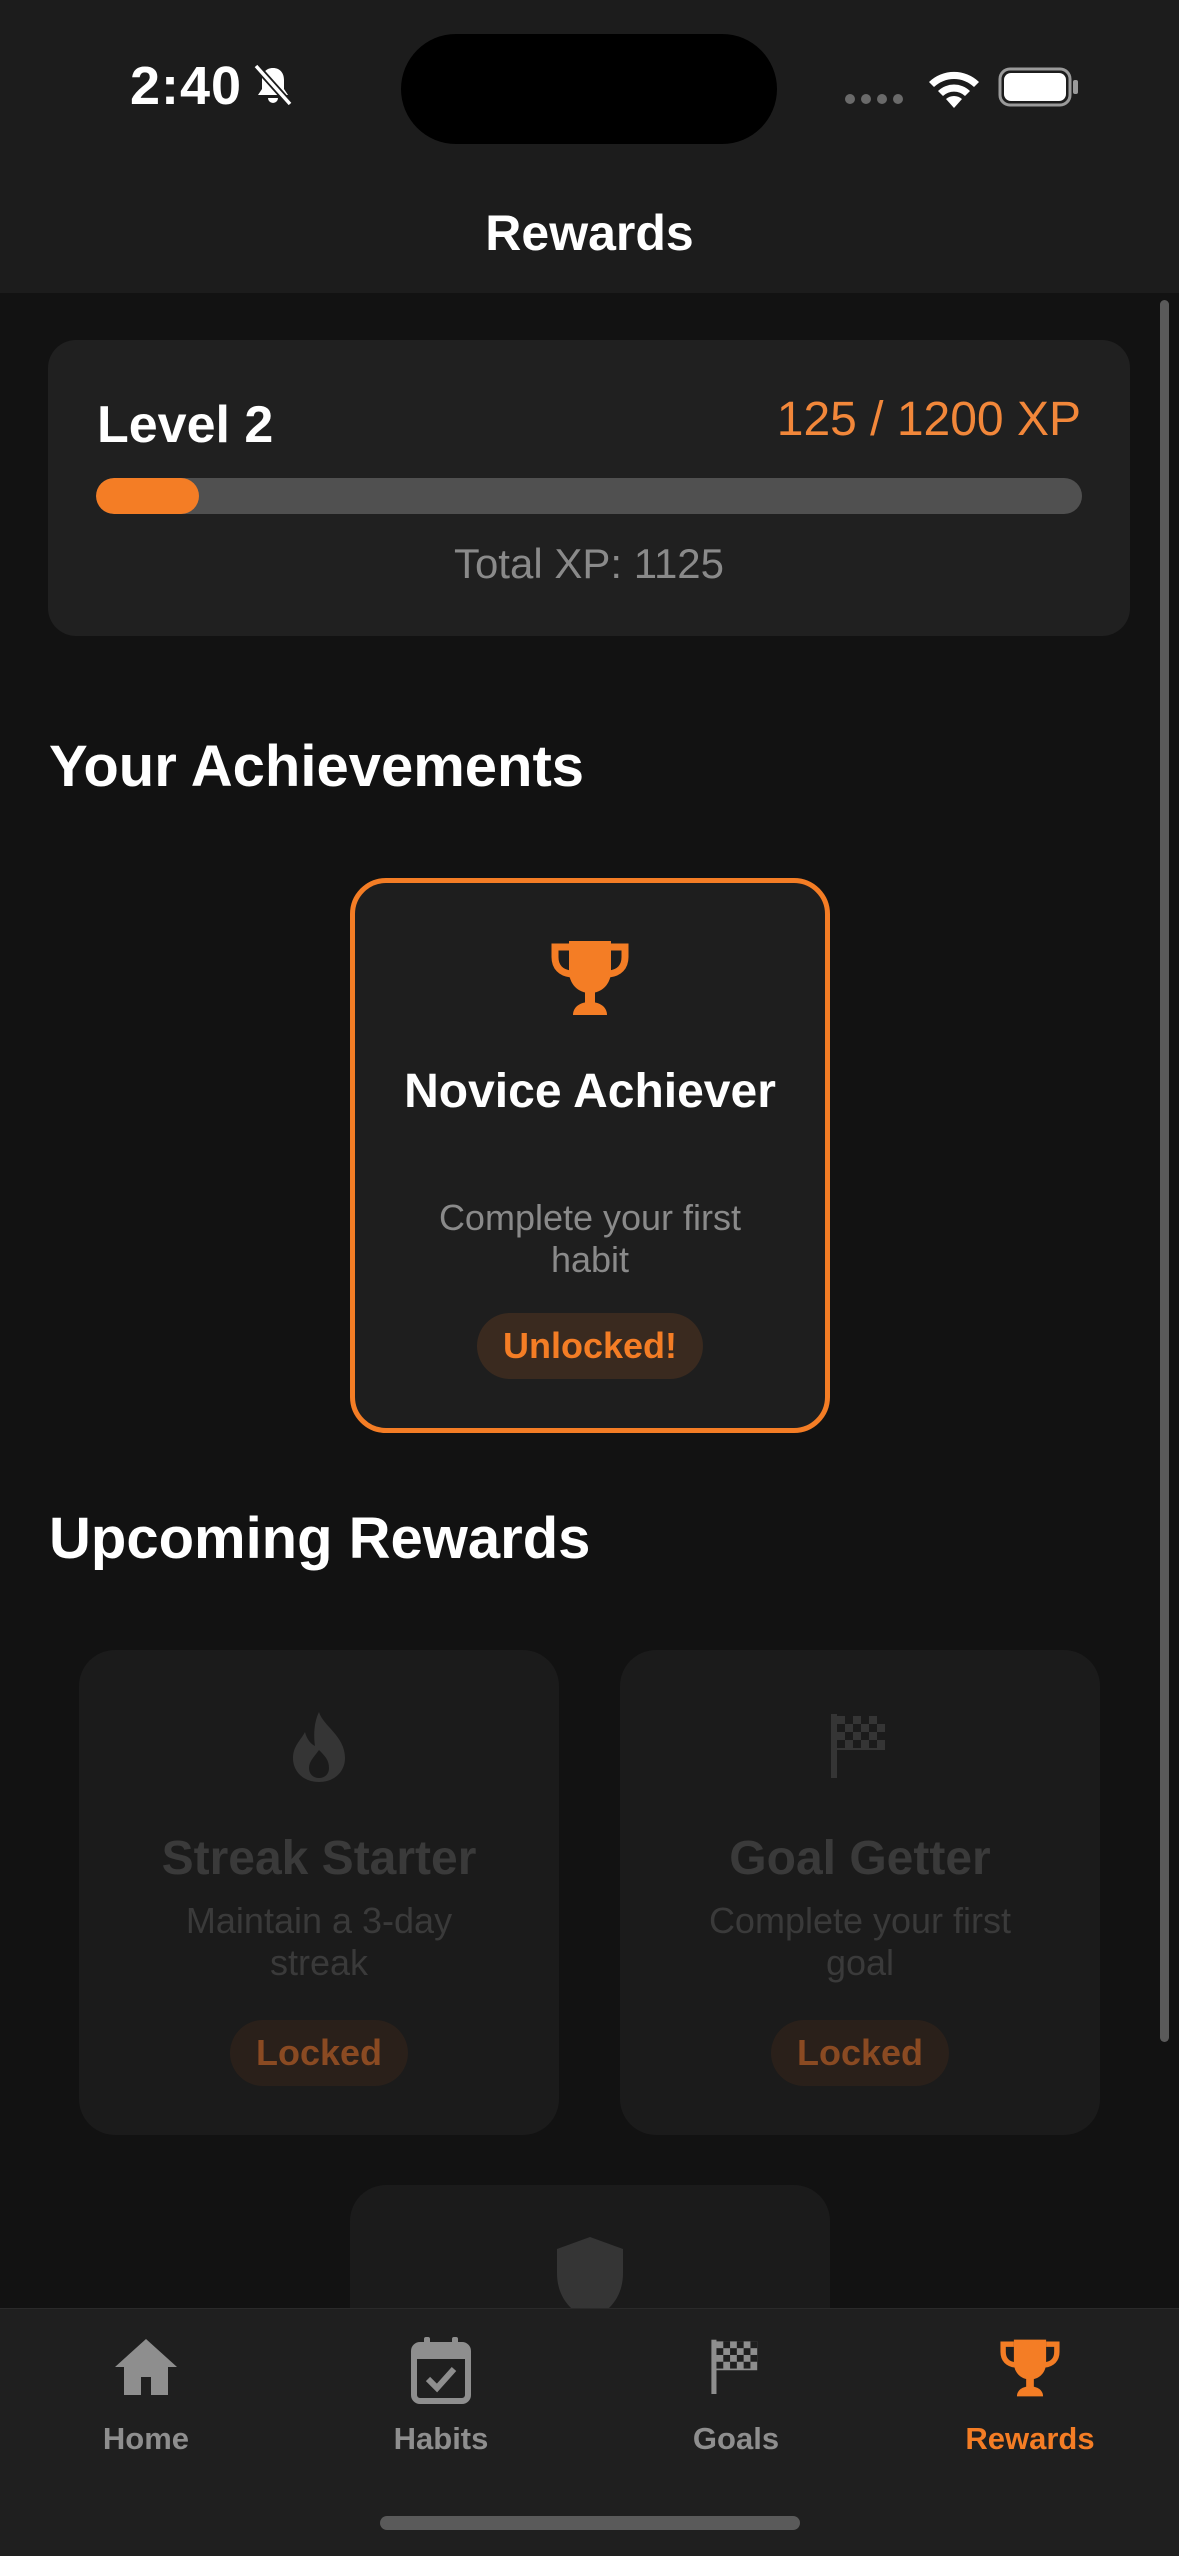 Image resolution: width=1179 pixels, height=2556 pixels. I want to click on page-title: Rewards, so click(589, 233).